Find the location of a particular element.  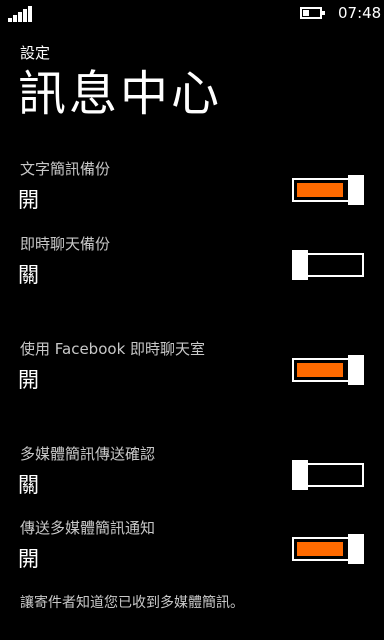

clock: 07:48 is located at coordinates (360, 13).